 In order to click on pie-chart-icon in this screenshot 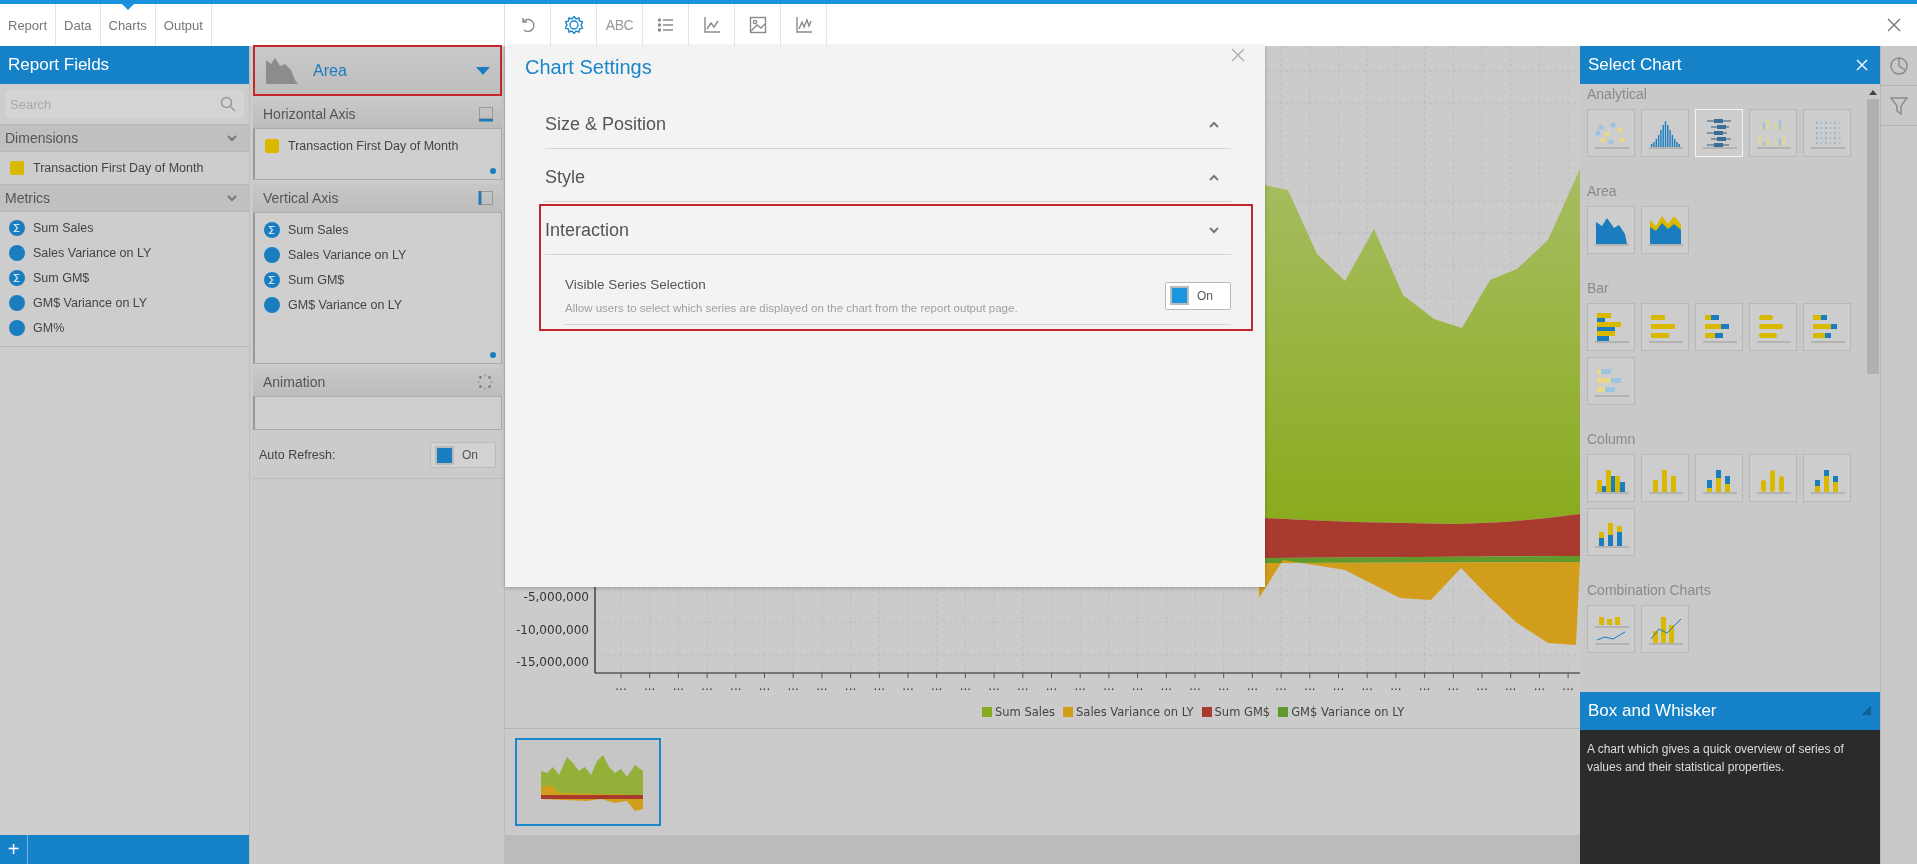, I will do `click(1899, 65)`.